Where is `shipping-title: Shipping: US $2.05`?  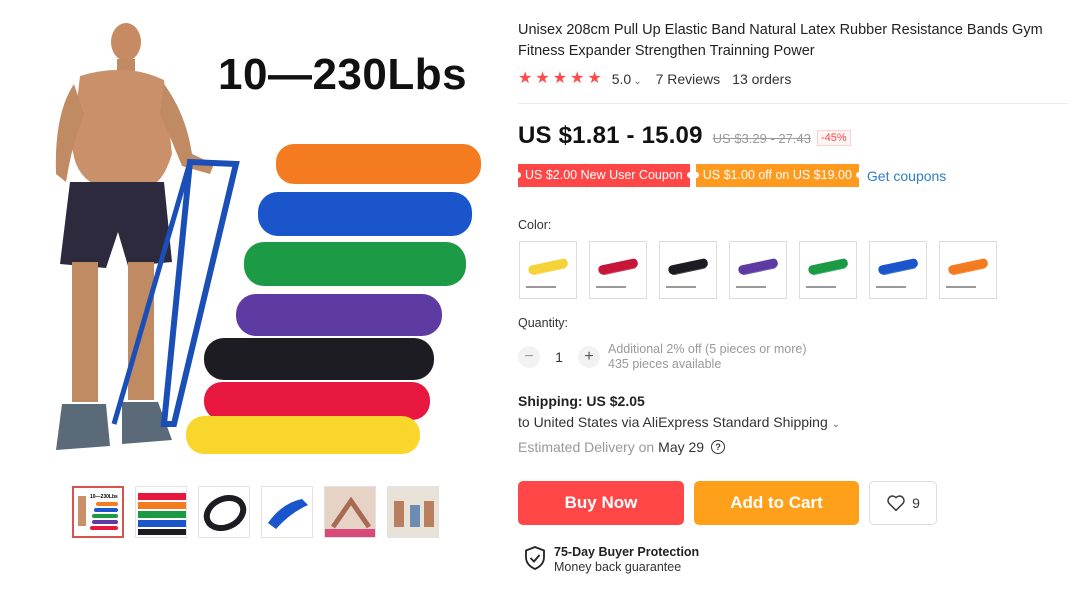 shipping-title: Shipping: US $2.05 is located at coordinates (581, 401).